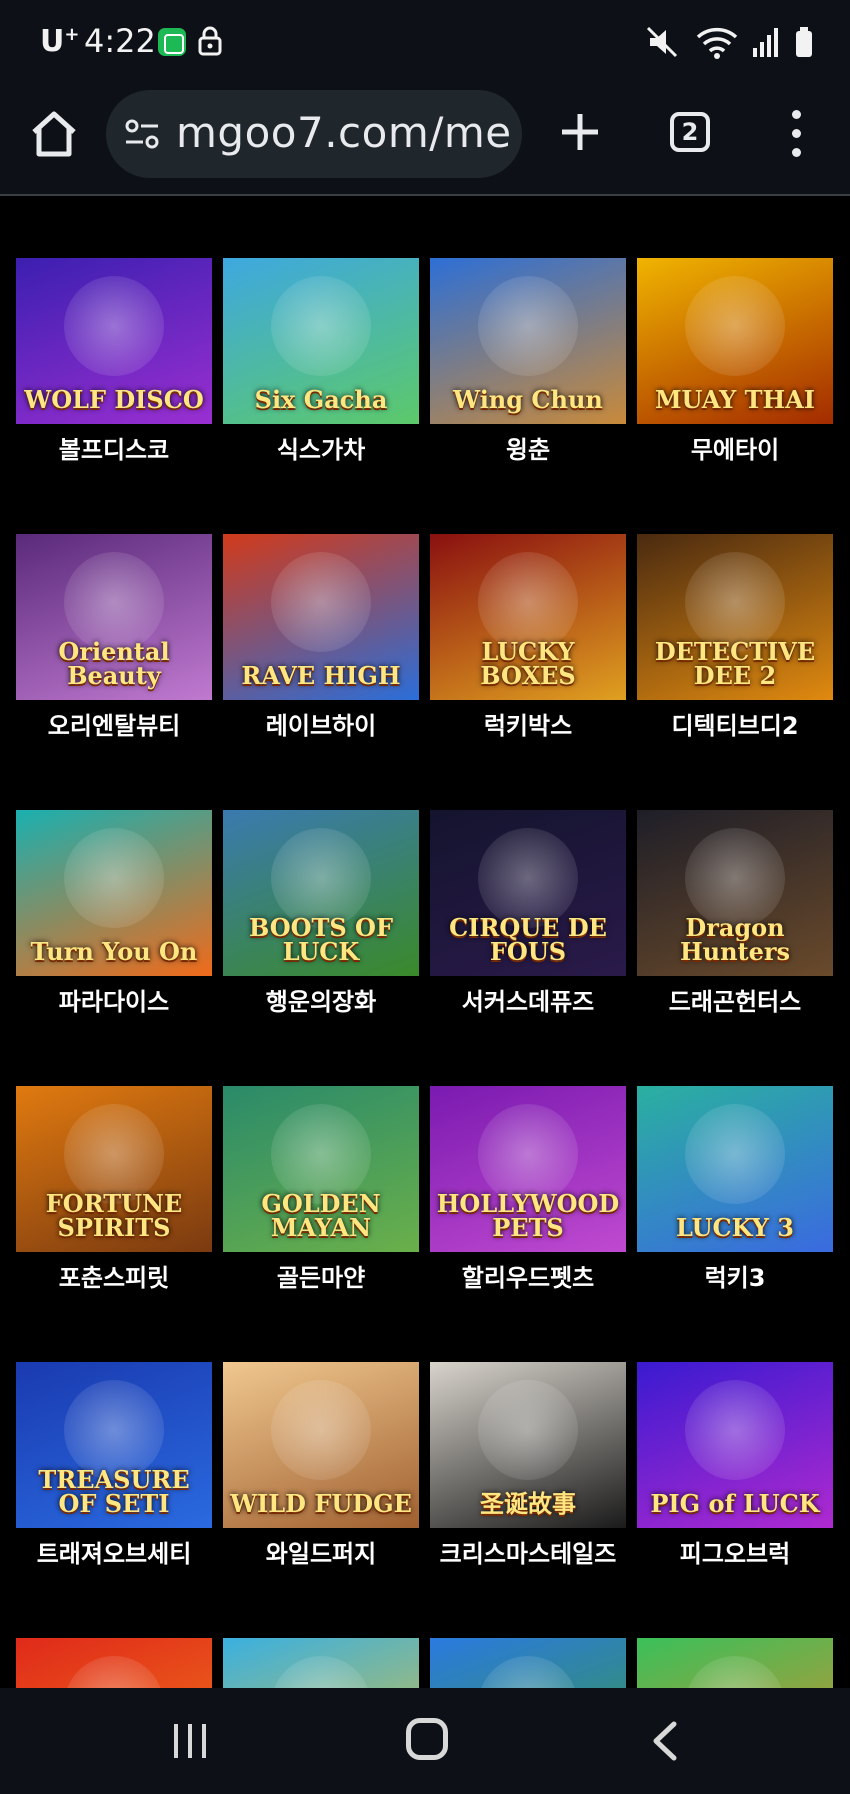 The height and width of the screenshot is (1794, 850). Describe the element at coordinates (528, 1002) in the screenshot. I see `game-title: 서커스데퓨즈` at that location.